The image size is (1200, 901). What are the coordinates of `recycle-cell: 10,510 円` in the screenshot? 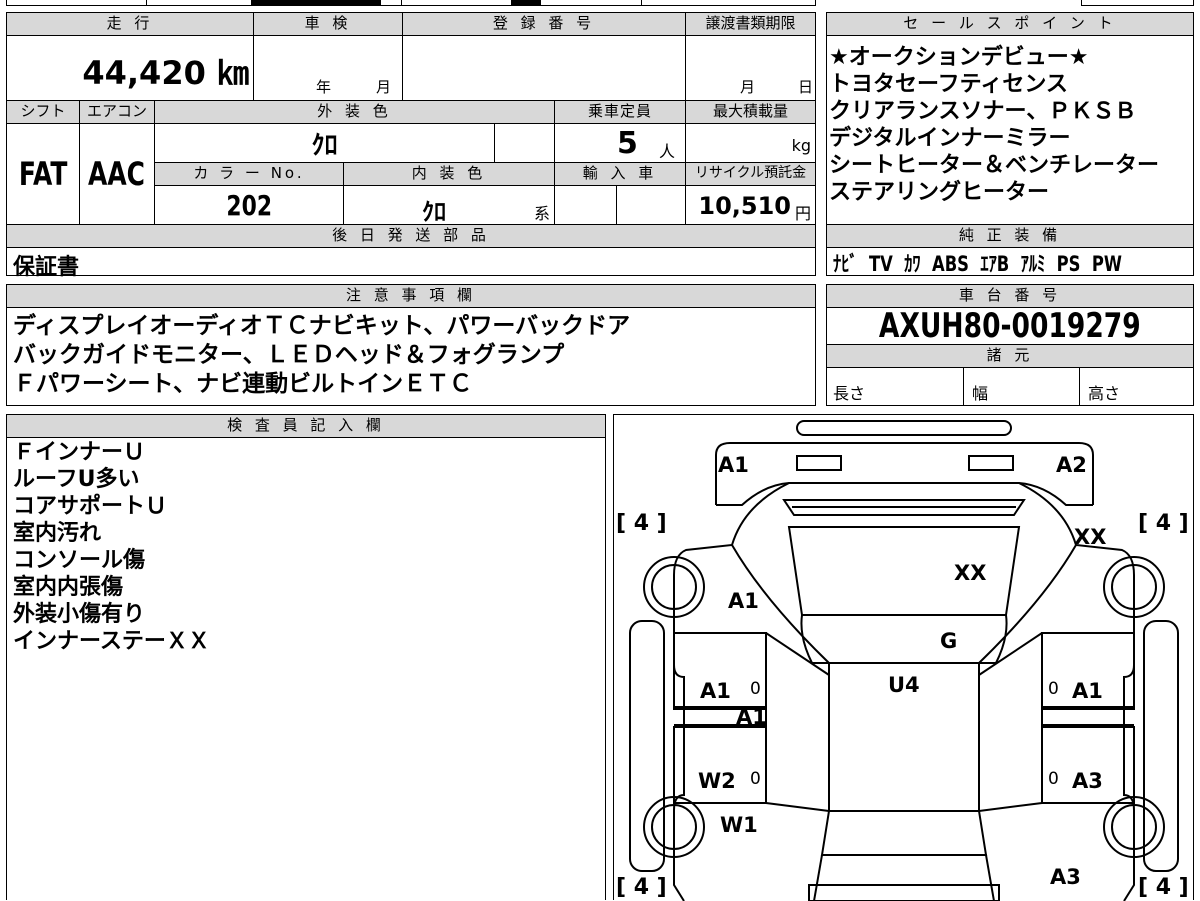 It's located at (750, 205).